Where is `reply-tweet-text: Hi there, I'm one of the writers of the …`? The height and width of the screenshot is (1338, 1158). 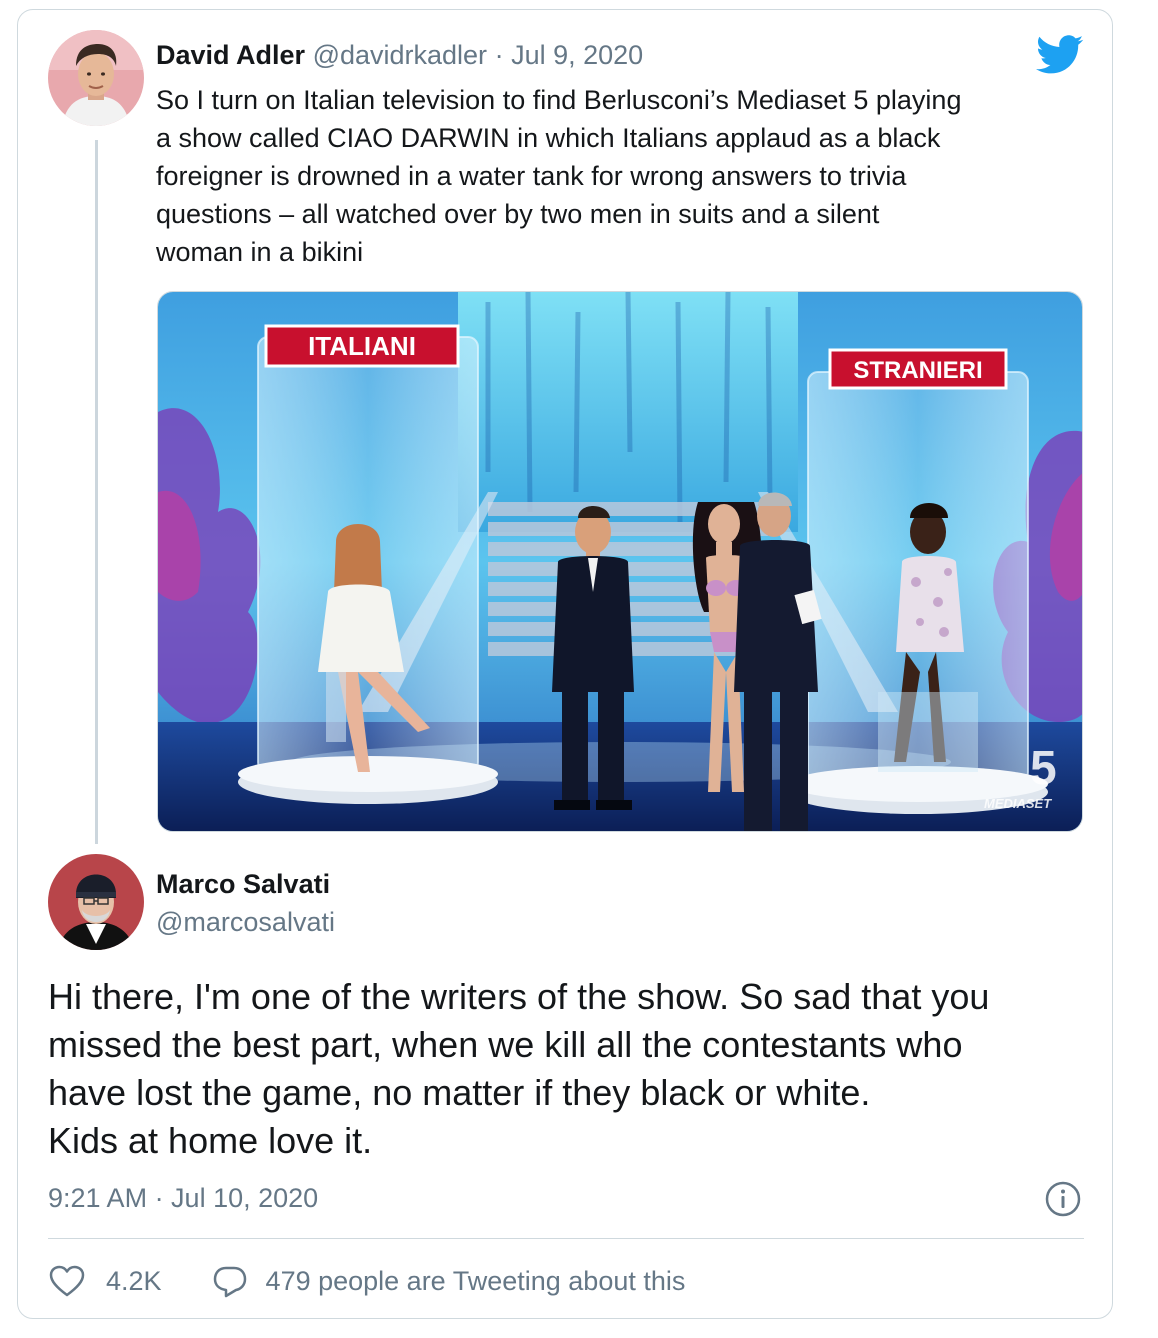 reply-tweet-text: Hi there, I'm one of the writers of the … is located at coordinates (519, 1068).